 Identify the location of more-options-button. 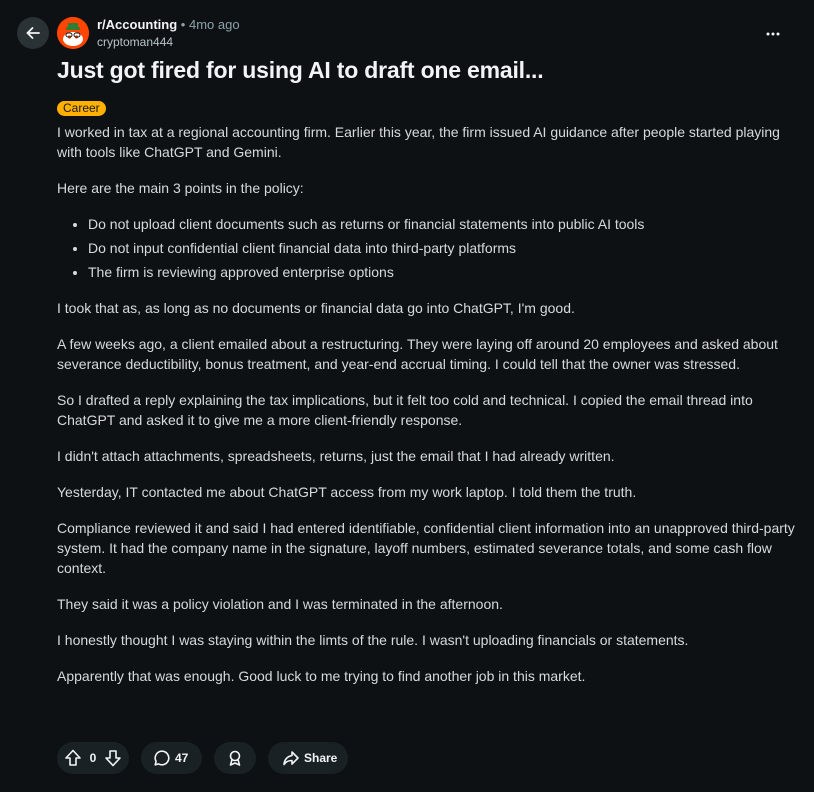
(773, 34).